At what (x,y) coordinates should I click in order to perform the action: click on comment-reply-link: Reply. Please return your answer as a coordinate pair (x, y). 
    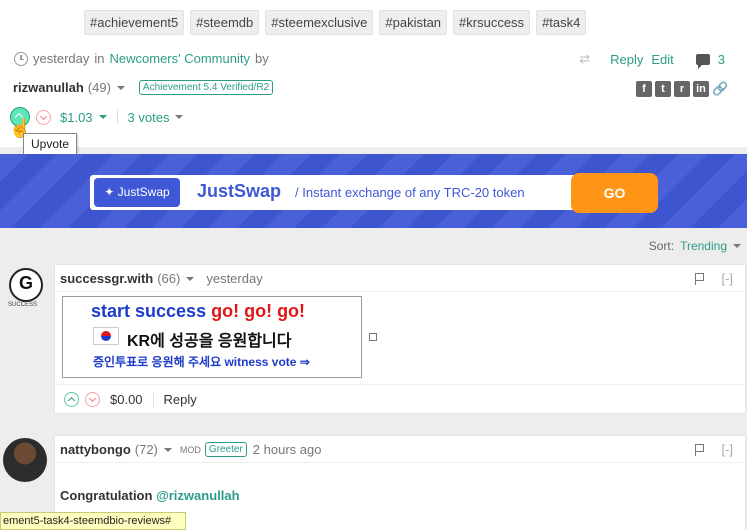
    Looking at the image, I should click on (180, 399).